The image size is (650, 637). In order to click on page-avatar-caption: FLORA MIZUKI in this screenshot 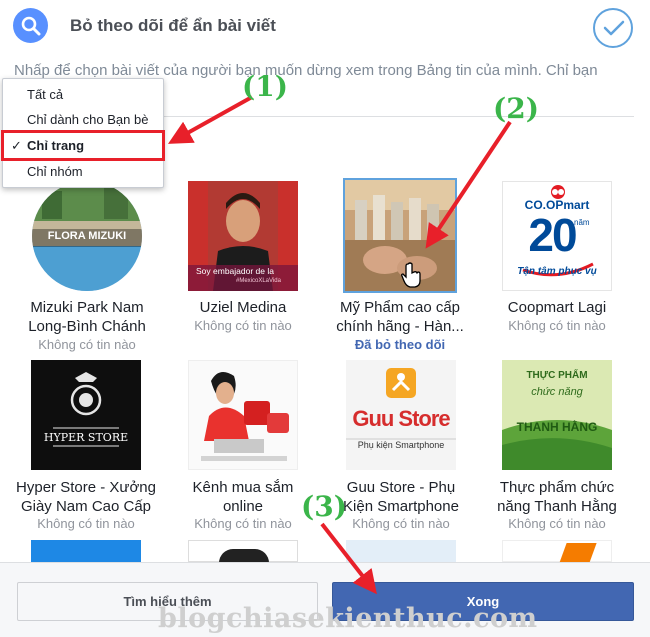, I will do `click(87, 236)`.